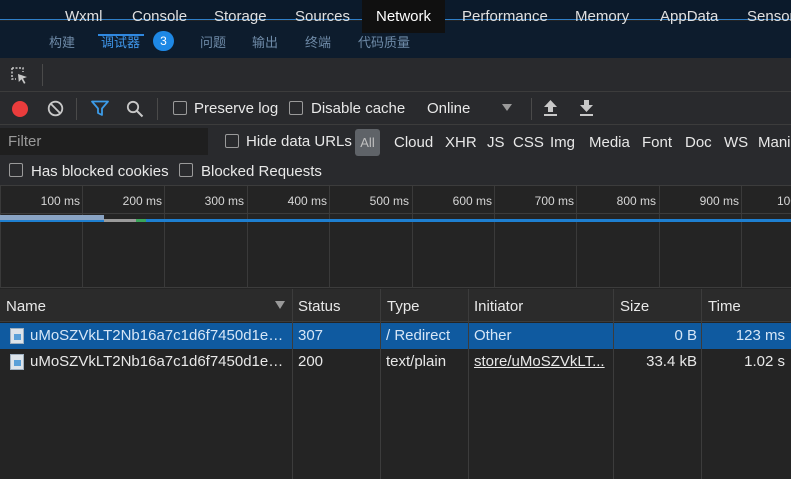 The width and height of the screenshot is (791, 479). Describe the element at coordinates (100, 171) in the screenshot. I see `has-blocked-cookies-label: Has blocked cookies` at that location.